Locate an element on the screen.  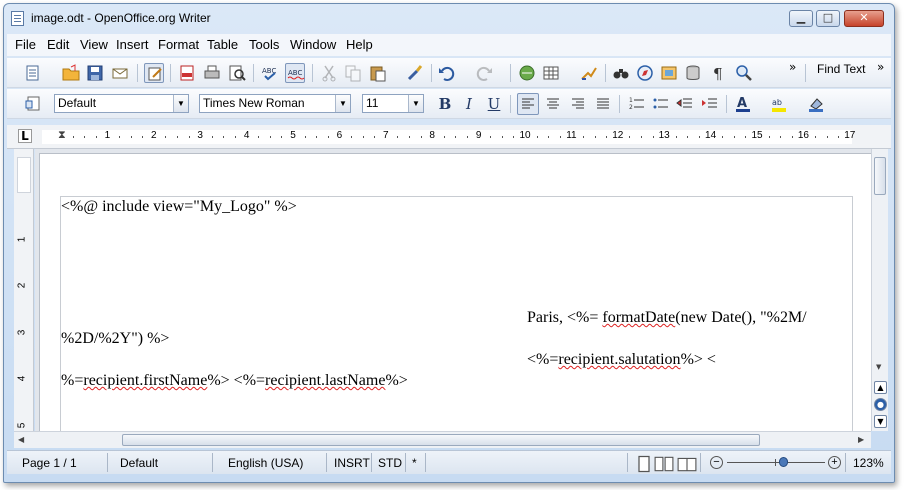
zoom-in-icon: + is located at coordinates (834, 462).